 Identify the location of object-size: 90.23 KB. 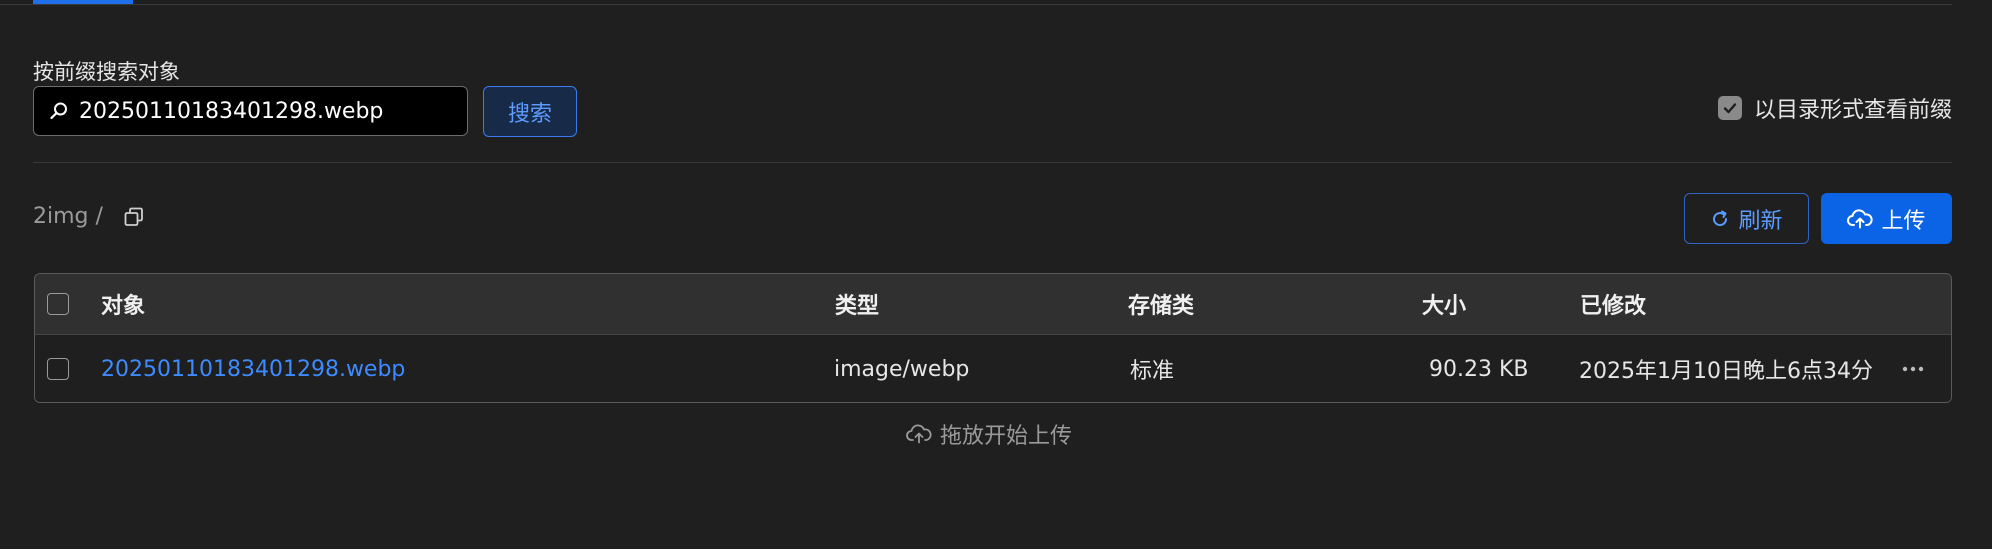
(1479, 369).